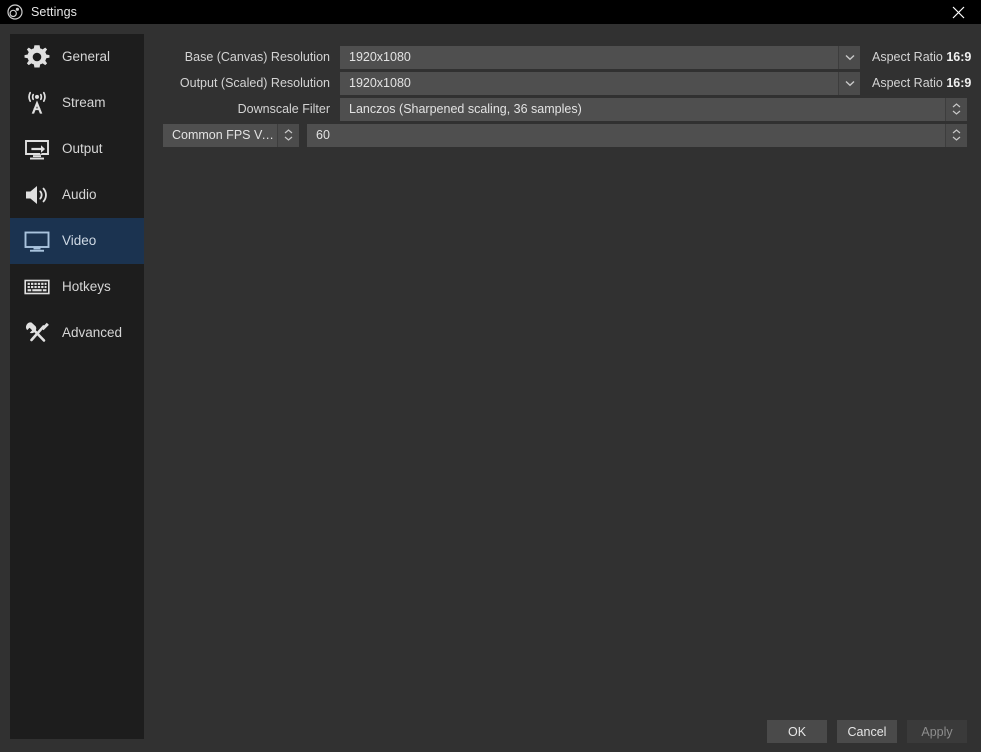 The image size is (981, 752). What do you see at coordinates (937, 731) in the screenshot?
I see `apply-button: Apply` at bounding box center [937, 731].